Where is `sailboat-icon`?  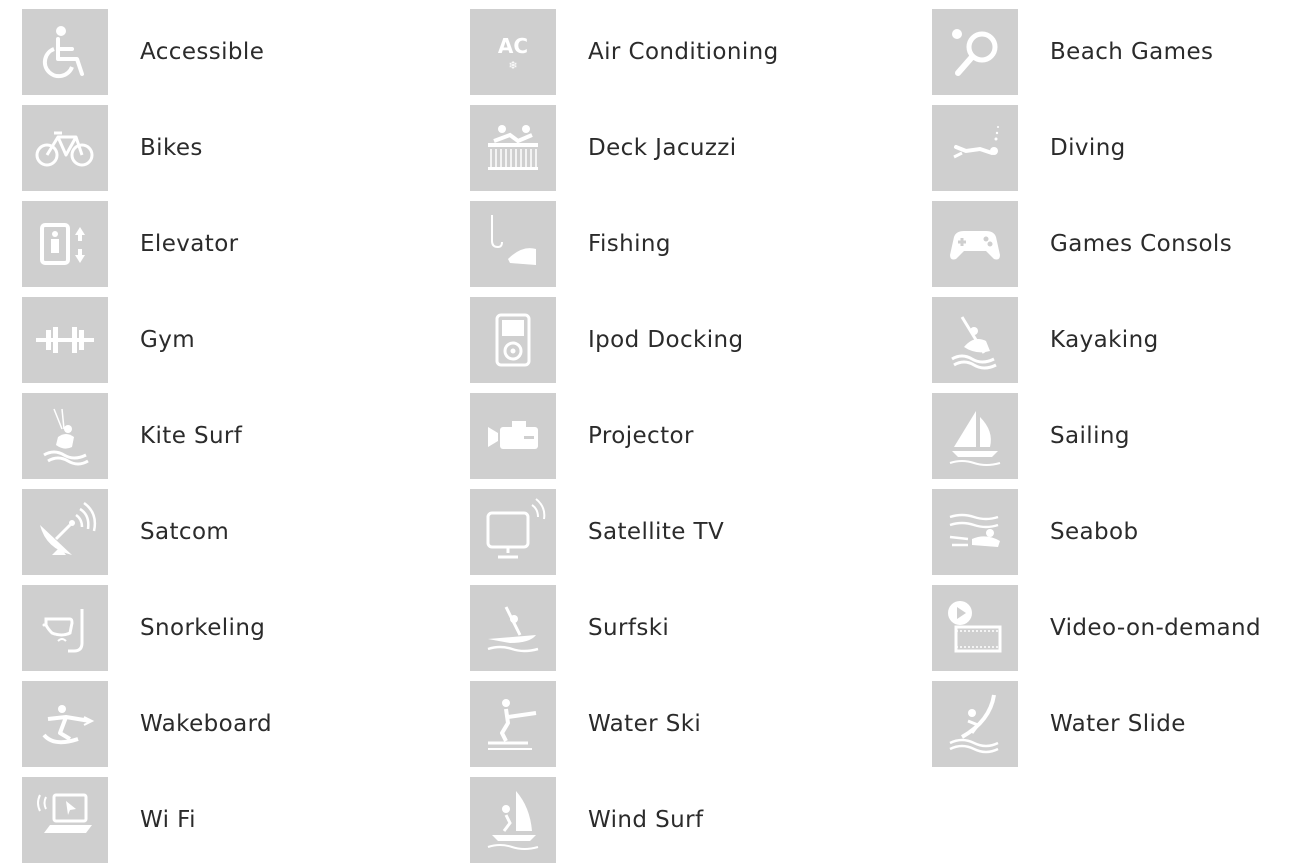
sailboat-icon is located at coordinates (975, 436).